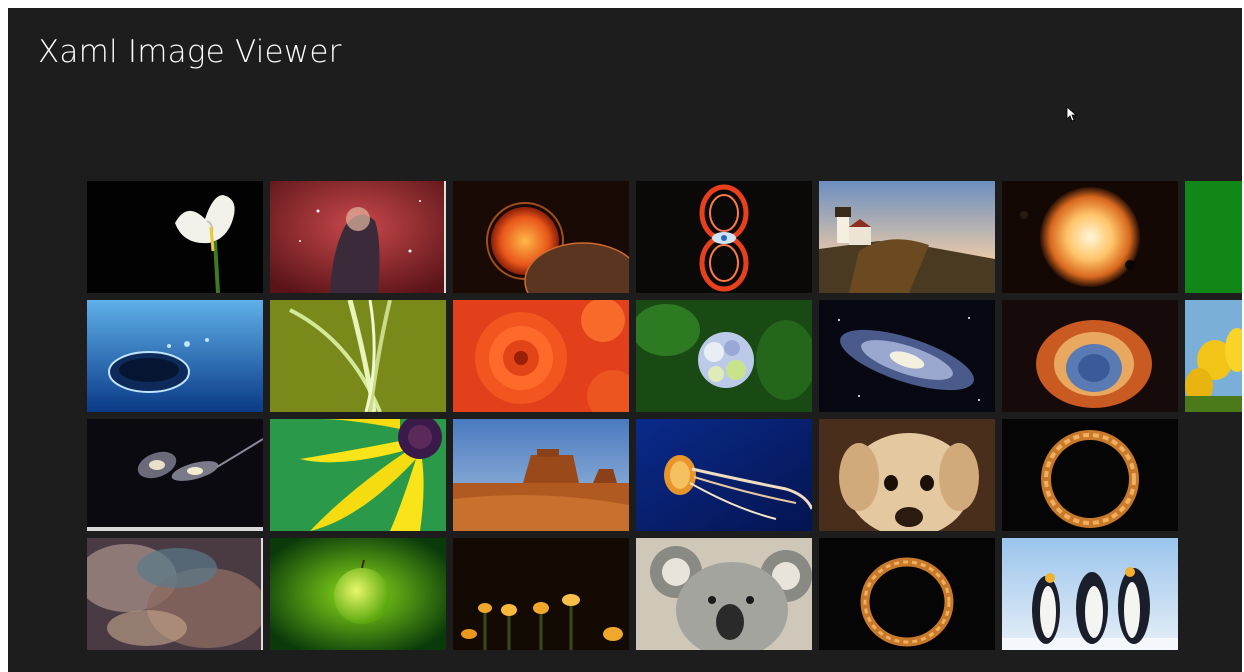 The image size is (1244, 672). What do you see at coordinates (358, 356) in the screenshot?
I see `thumbnail-green-leaves` at bounding box center [358, 356].